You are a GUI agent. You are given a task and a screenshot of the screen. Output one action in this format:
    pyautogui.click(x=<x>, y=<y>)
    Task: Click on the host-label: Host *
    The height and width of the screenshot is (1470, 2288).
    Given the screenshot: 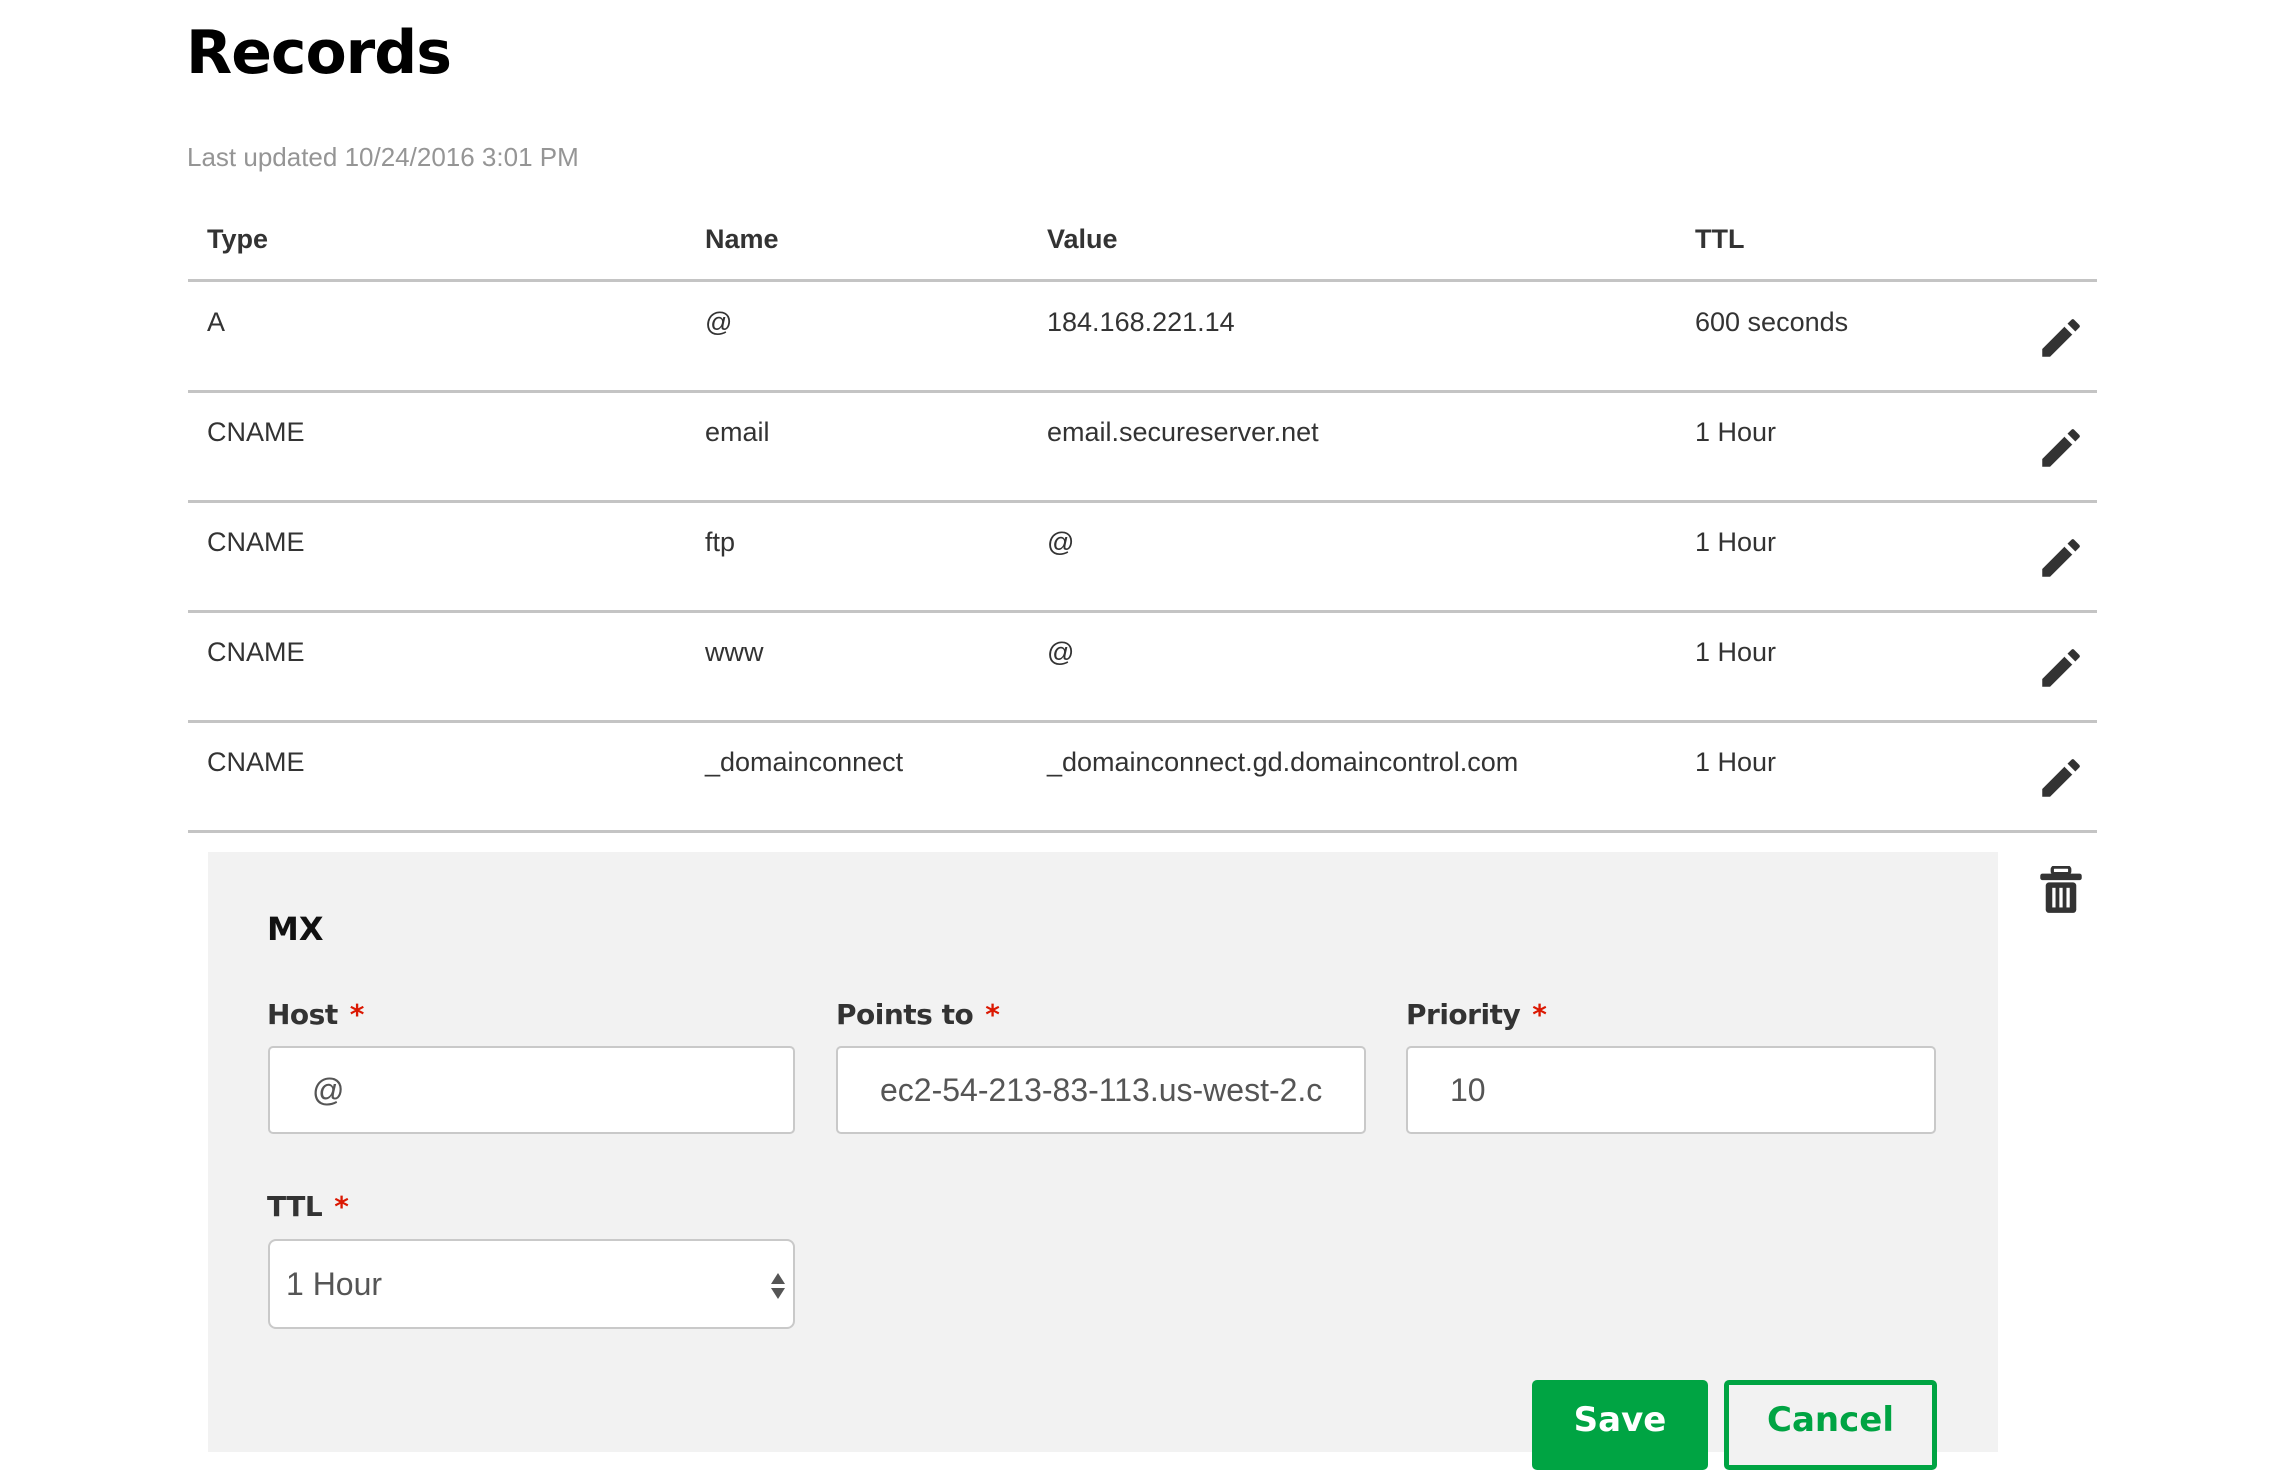 What is the action you would take?
    pyautogui.click(x=315, y=1014)
    